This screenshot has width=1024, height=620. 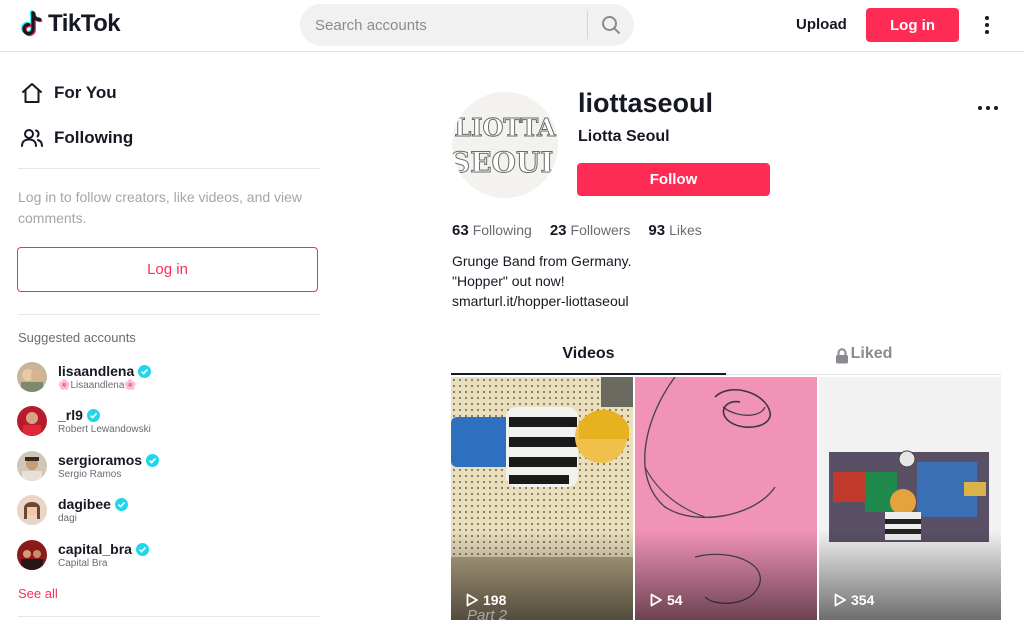 I want to click on account-display-name: Capital Bra, so click(x=83, y=563).